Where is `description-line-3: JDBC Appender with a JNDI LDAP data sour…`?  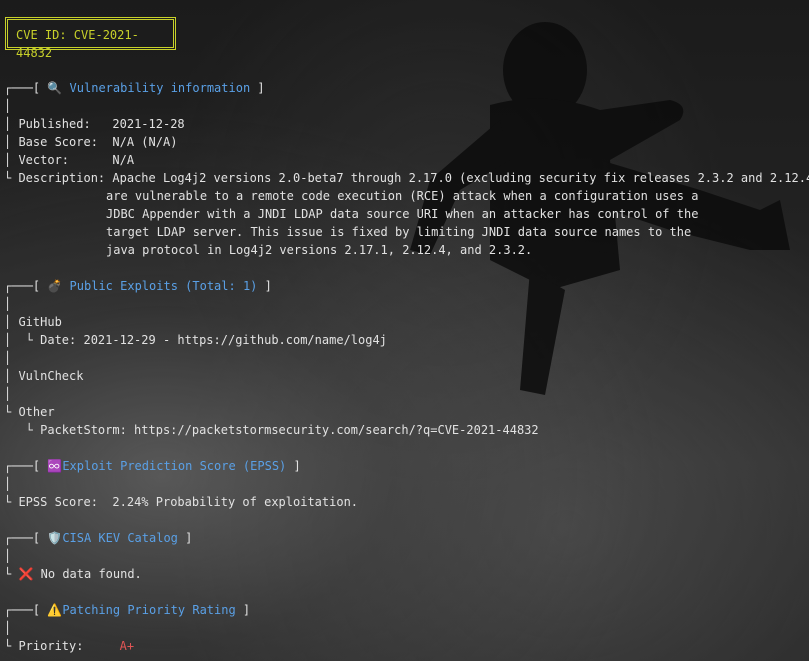 description-line-3: JDBC Appender with a JNDI LDAP data sour… is located at coordinates (402, 214).